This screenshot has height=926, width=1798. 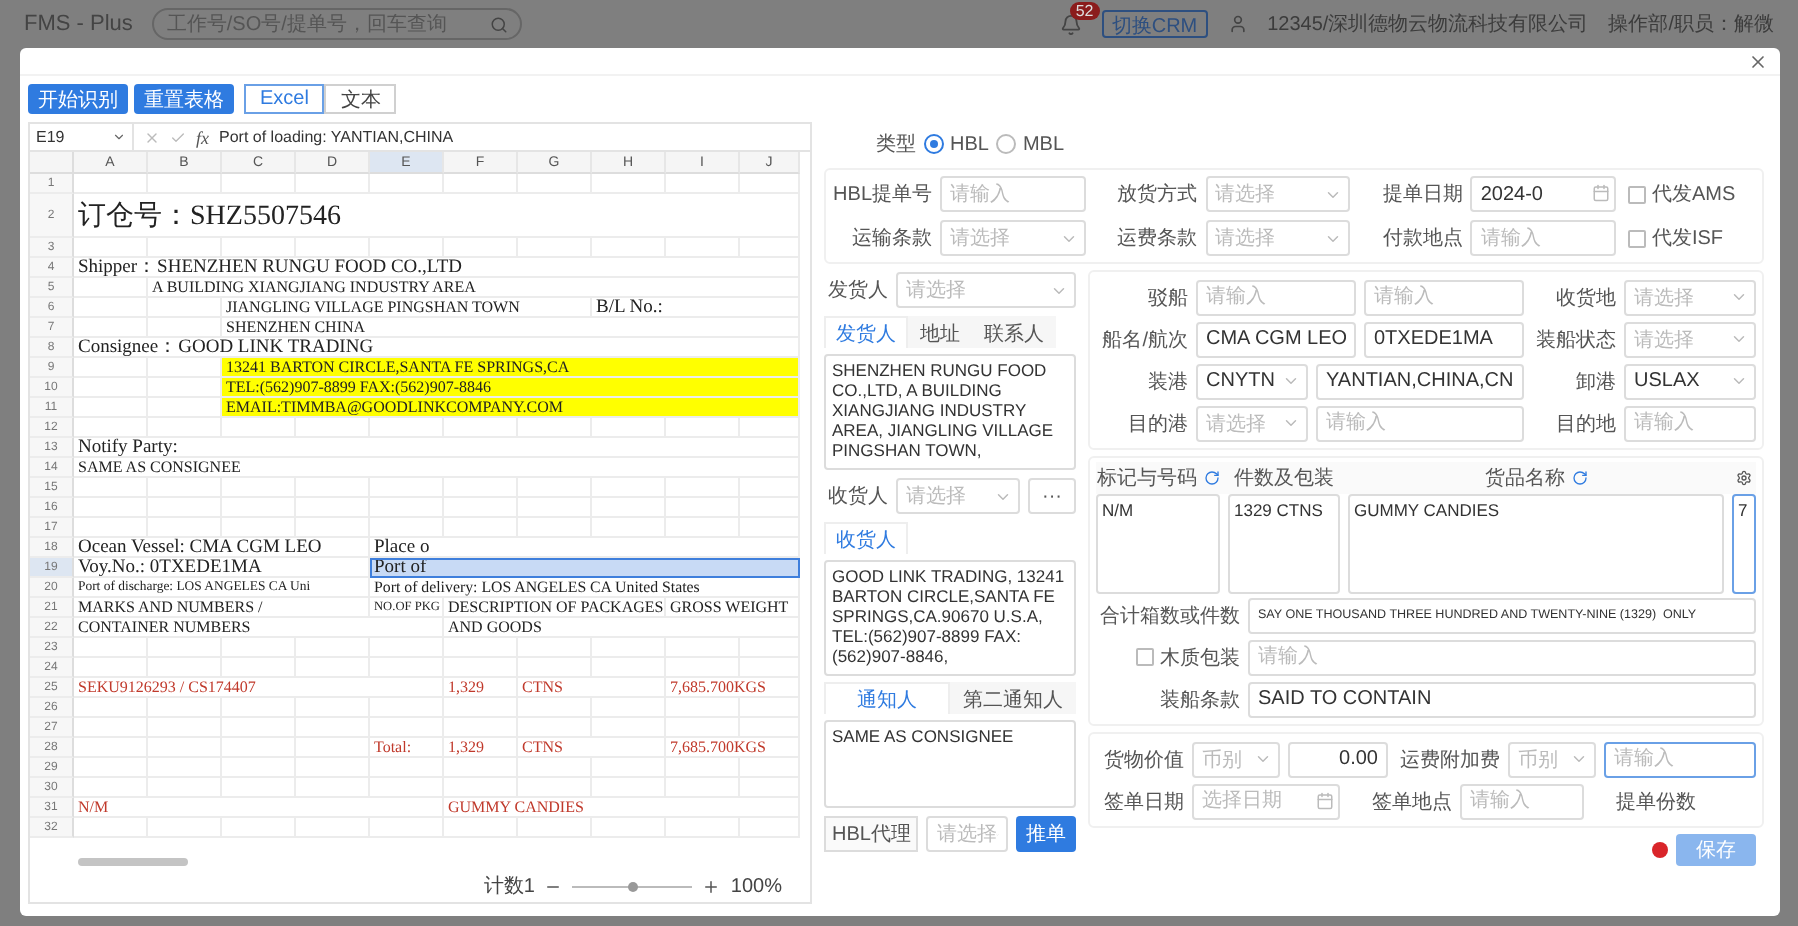 What do you see at coordinates (437, 268) in the screenshot?
I see `sheet-cell: Shipper：SHENZHEN RUNGU FOOD CO.,LTD` at bounding box center [437, 268].